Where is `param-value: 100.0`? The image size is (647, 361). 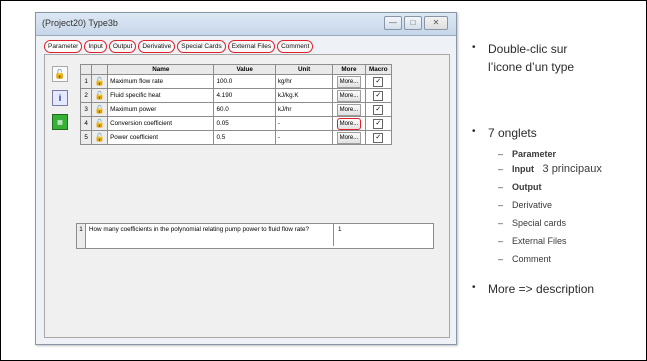 param-value: 100.0 is located at coordinates (244, 81).